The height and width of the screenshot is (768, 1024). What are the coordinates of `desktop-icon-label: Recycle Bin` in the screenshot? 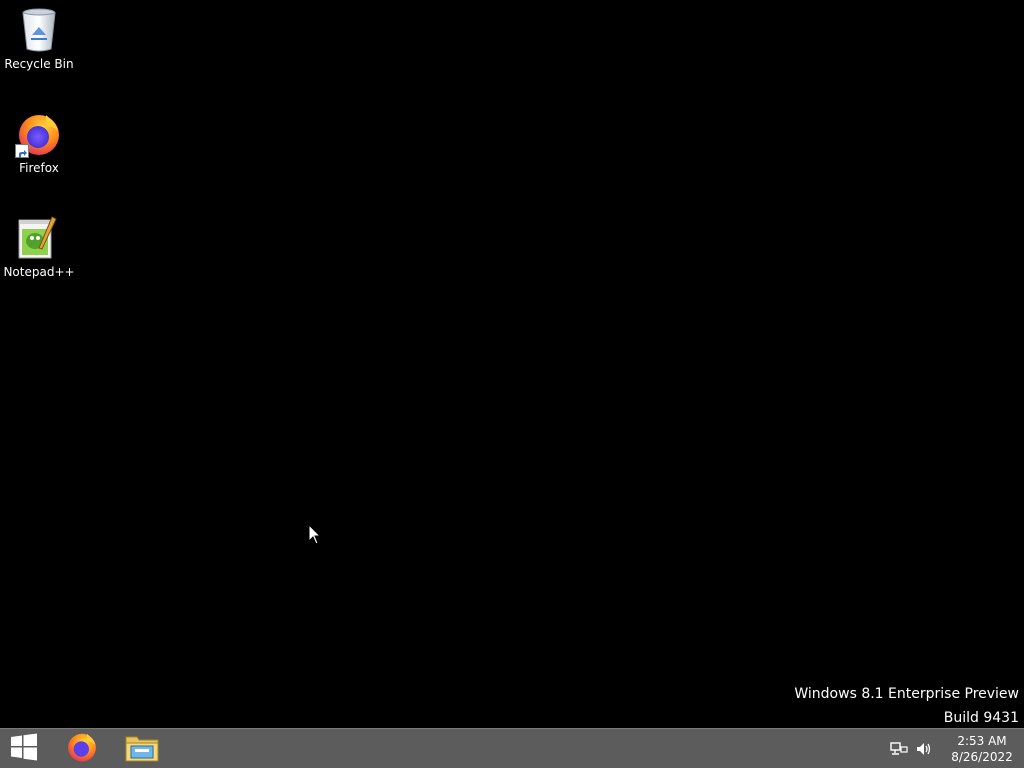 It's located at (39, 64).